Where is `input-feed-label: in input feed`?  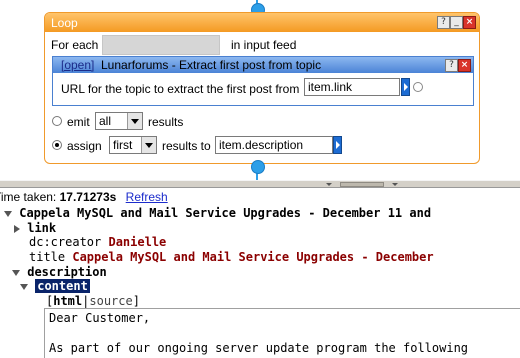 input-feed-label: in input feed is located at coordinates (264, 45).